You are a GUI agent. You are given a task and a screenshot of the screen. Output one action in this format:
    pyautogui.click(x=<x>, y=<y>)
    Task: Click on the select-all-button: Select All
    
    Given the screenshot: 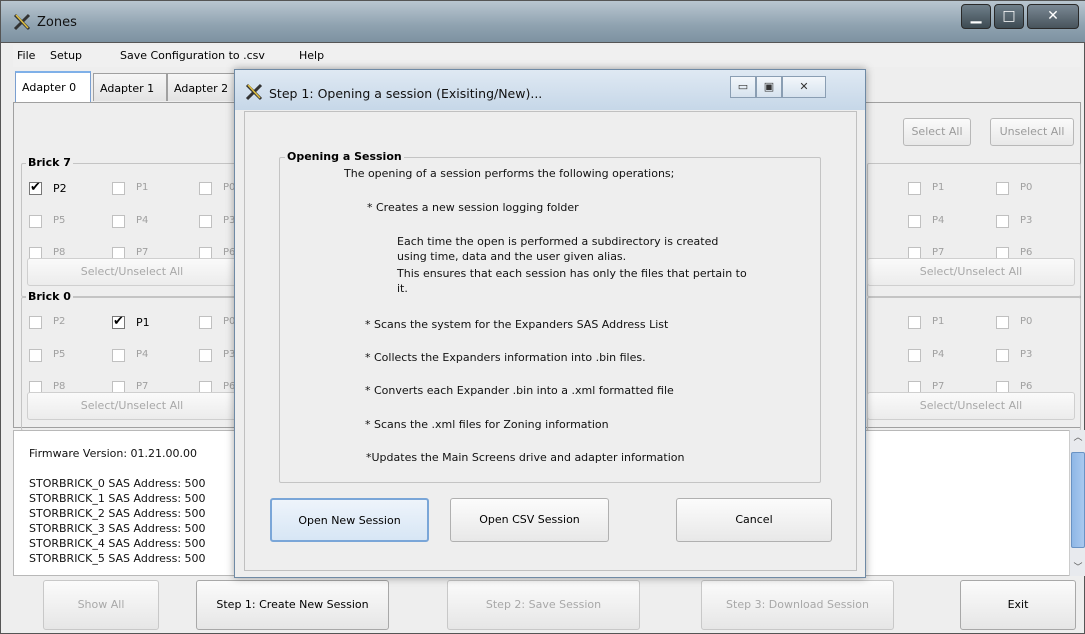 What is the action you would take?
    pyautogui.click(x=937, y=132)
    